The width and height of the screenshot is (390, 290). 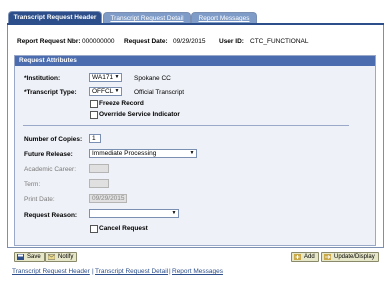 What do you see at coordinates (51, 257) in the screenshot?
I see `notify-icon` at bounding box center [51, 257].